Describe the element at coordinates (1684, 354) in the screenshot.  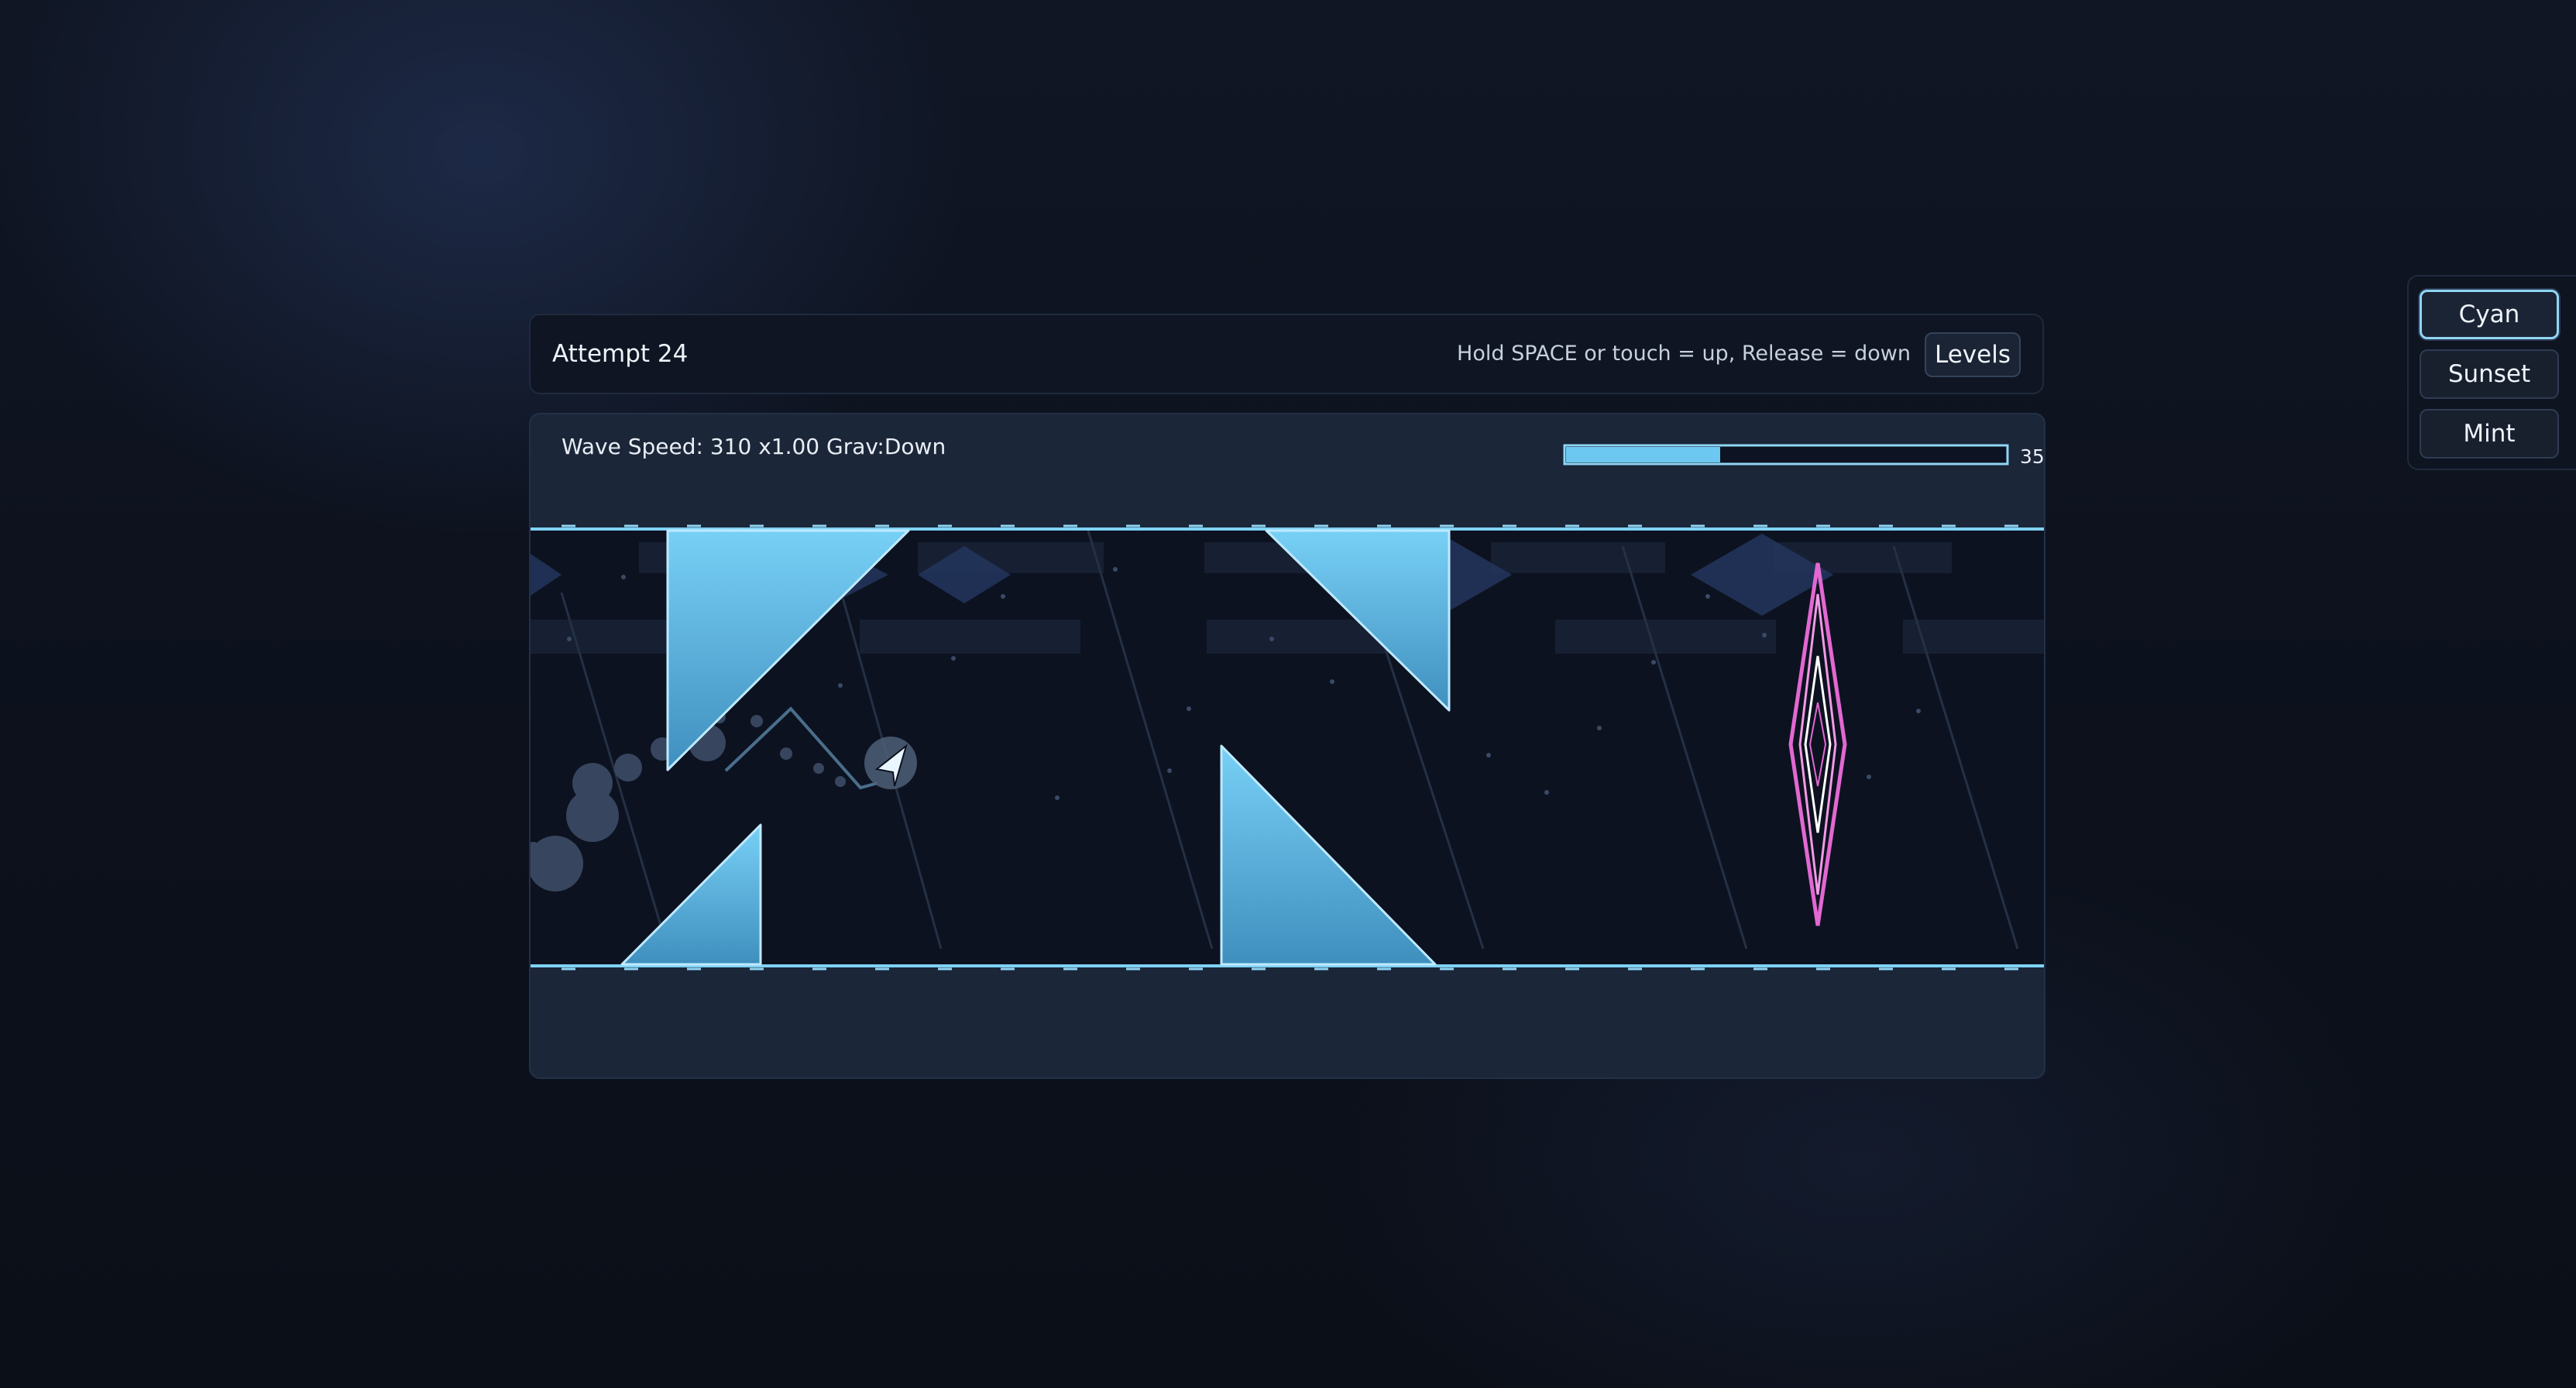
I see `controls-hint: Hold SPACE or touch = up, Release = down` at that location.